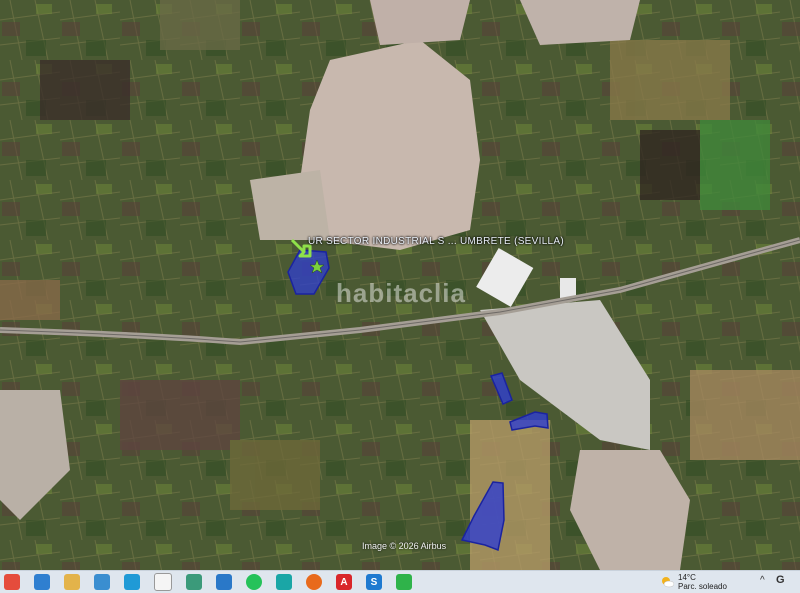  What do you see at coordinates (404, 582) in the screenshot?
I see `green-app-icon` at bounding box center [404, 582].